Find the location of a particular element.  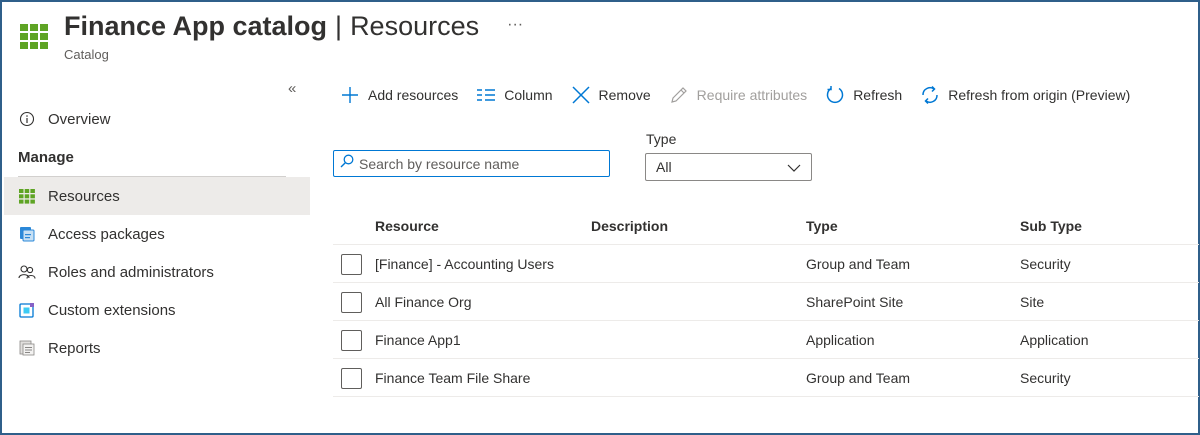

custom-extensions-icon is located at coordinates (27, 310).